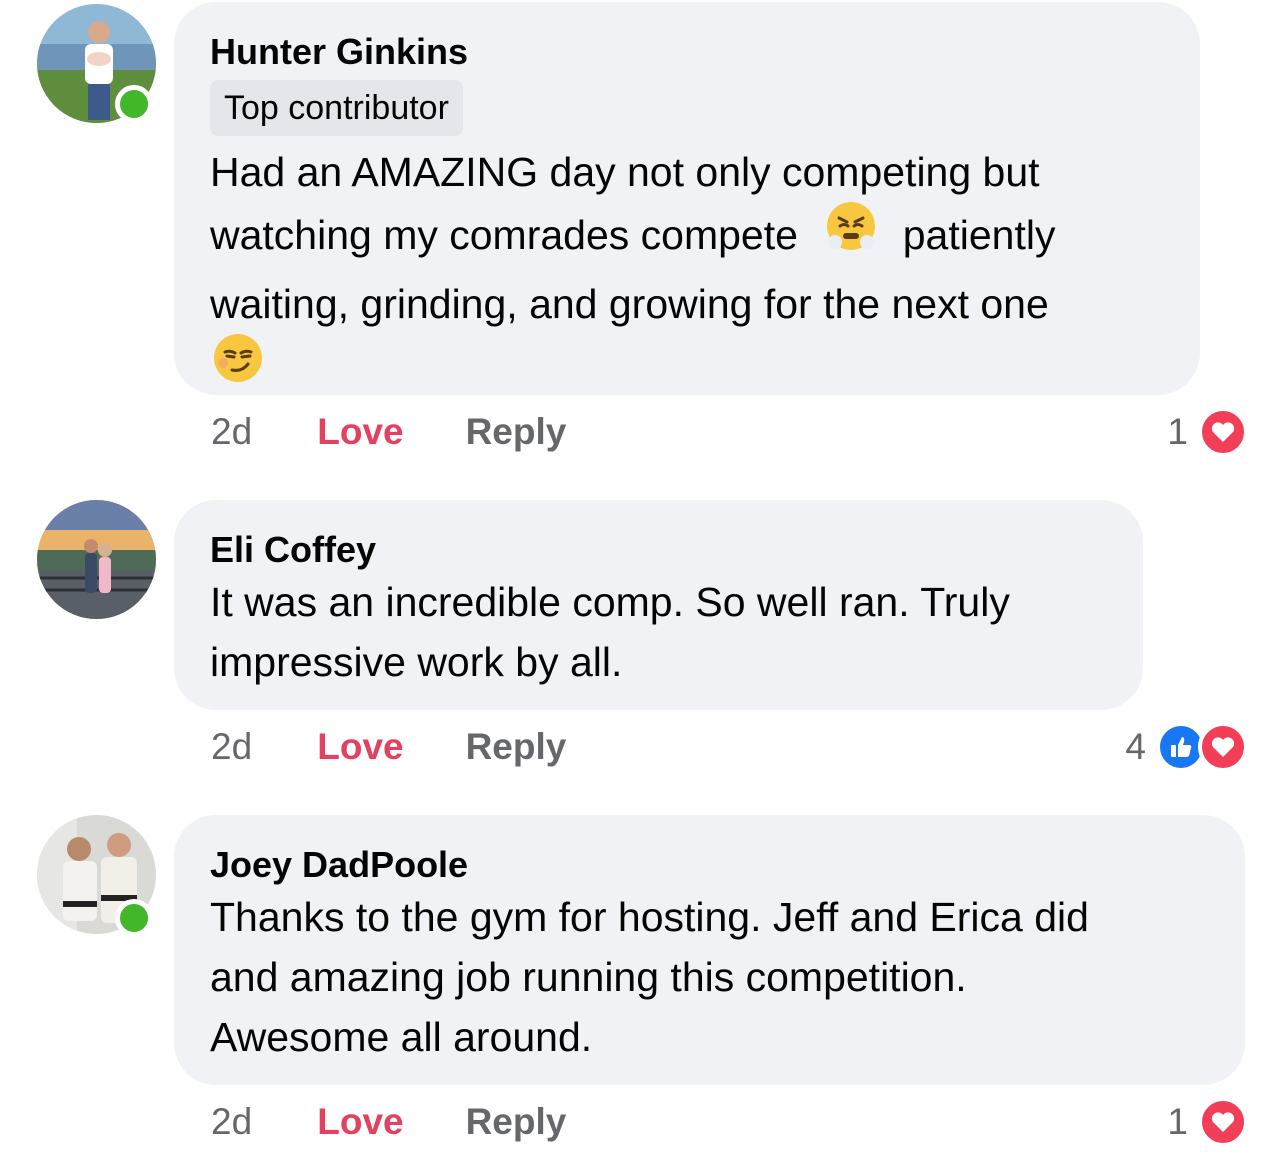 This screenshot has width=1284, height=1163. Describe the element at coordinates (687, 52) in the screenshot. I see `comment-author: Hunter Ginkins` at that location.